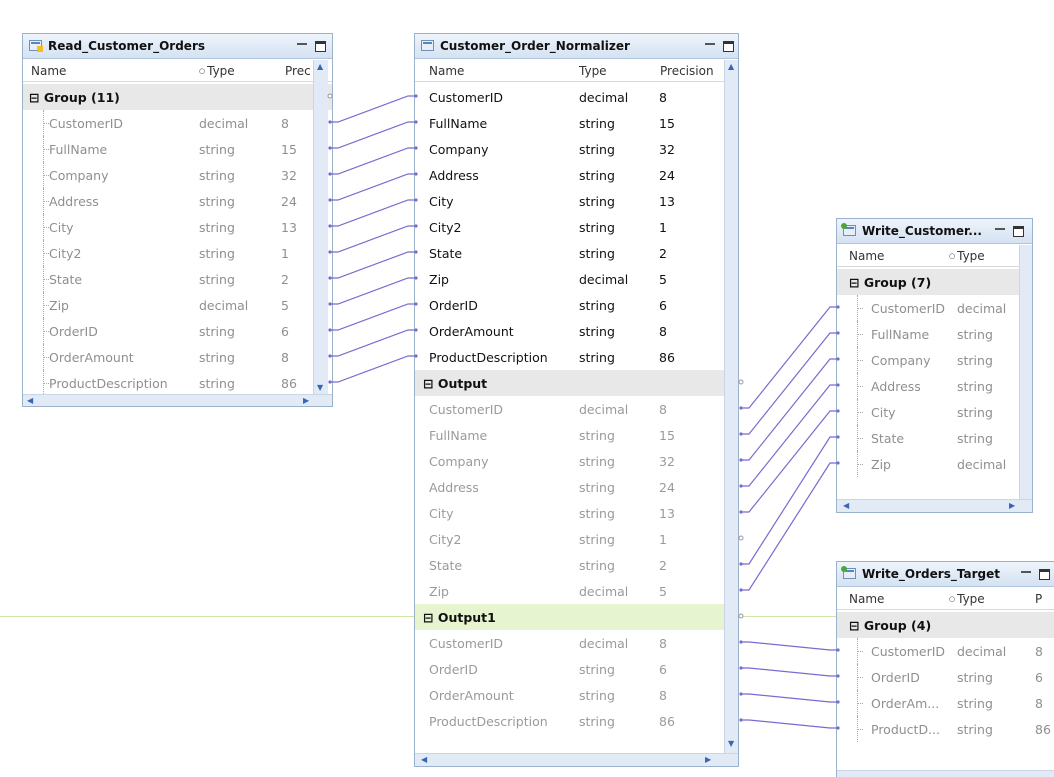  I want to click on input-field-row: Company string 32, so click(576, 149).